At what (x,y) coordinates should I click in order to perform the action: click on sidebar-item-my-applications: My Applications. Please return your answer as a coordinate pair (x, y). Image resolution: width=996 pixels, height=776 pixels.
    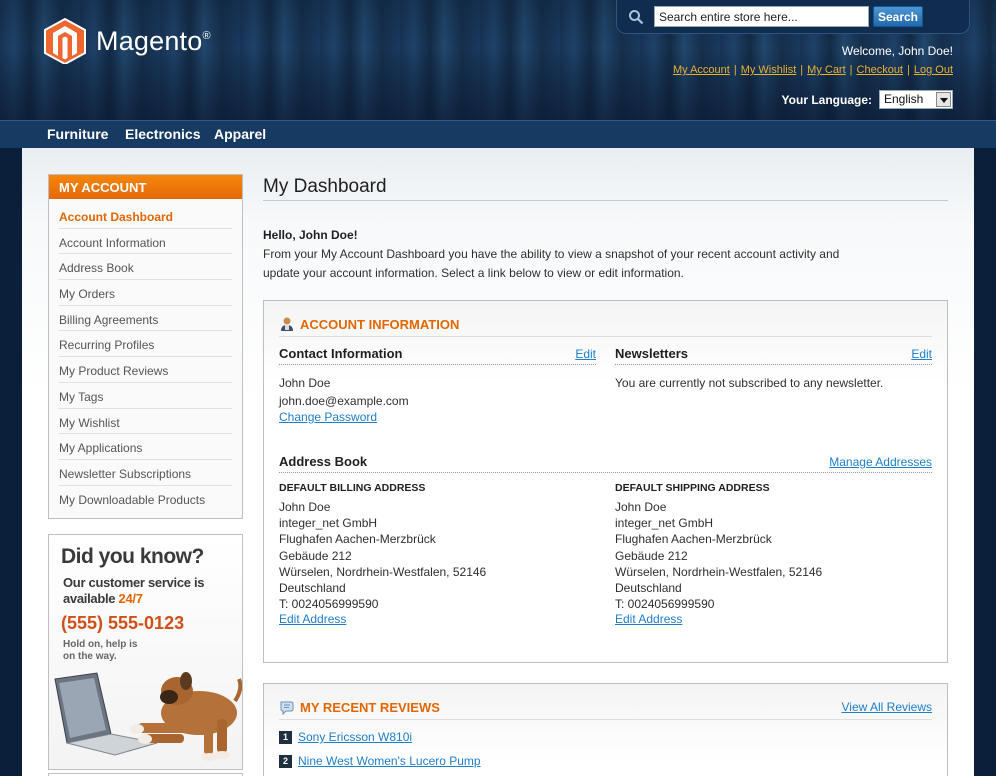
    Looking at the image, I should click on (145, 447).